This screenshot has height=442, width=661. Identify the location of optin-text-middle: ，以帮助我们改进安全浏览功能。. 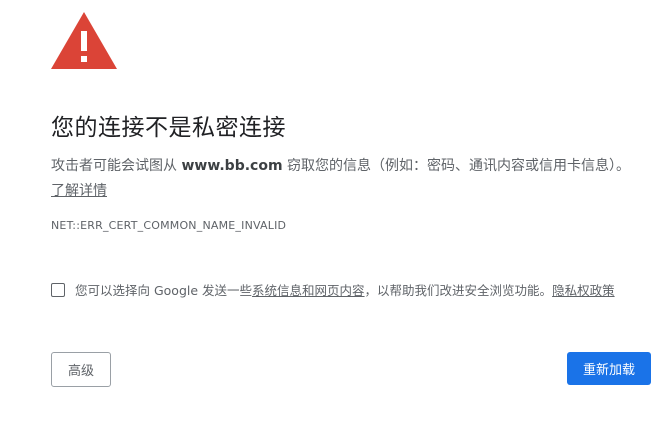
(458, 290).